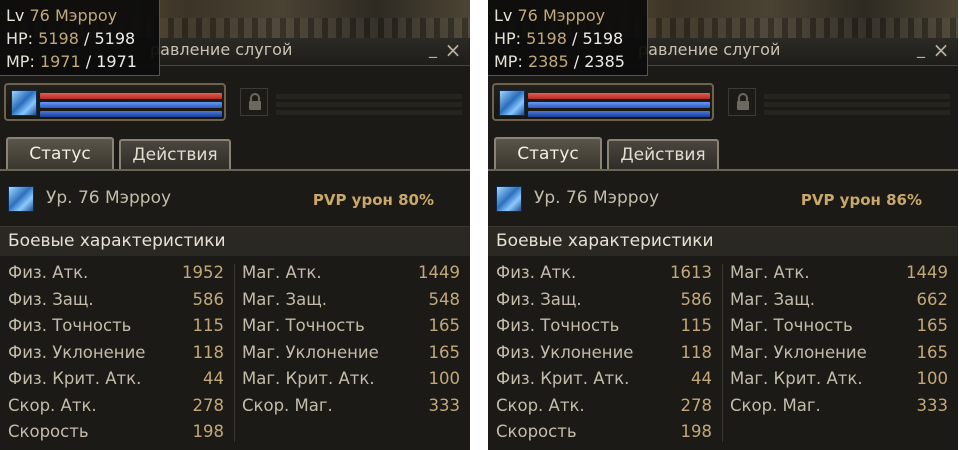 The width and height of the screenshot is (959, 450). Describe the element at coordinates (131, 114) in the screenshot. I see `cp-bar` at that location.